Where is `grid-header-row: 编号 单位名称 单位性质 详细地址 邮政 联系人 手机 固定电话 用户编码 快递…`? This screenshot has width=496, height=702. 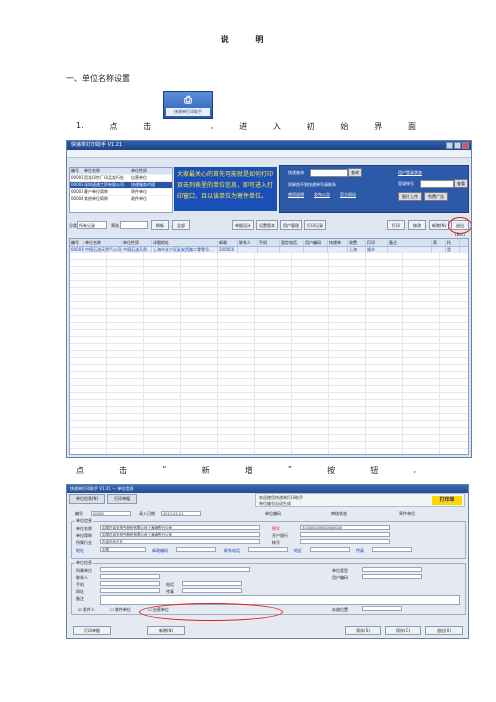 grid-header-row: 编号 单位名称 单位性质 详细地址 邮政 联系人 手机 固定电话 用户编码 快递… is located at coordinates (269, 243).